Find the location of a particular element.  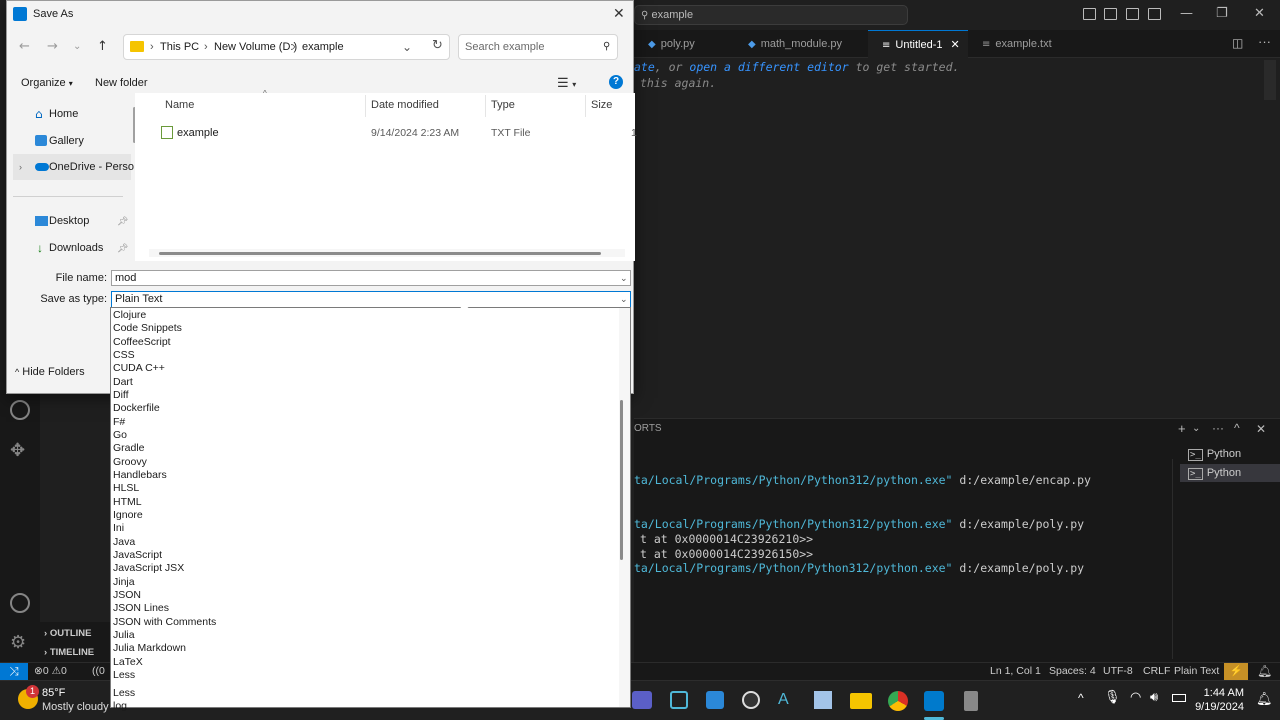

bell-icon: 🔔︎ is located at coordinates (1264, 671).